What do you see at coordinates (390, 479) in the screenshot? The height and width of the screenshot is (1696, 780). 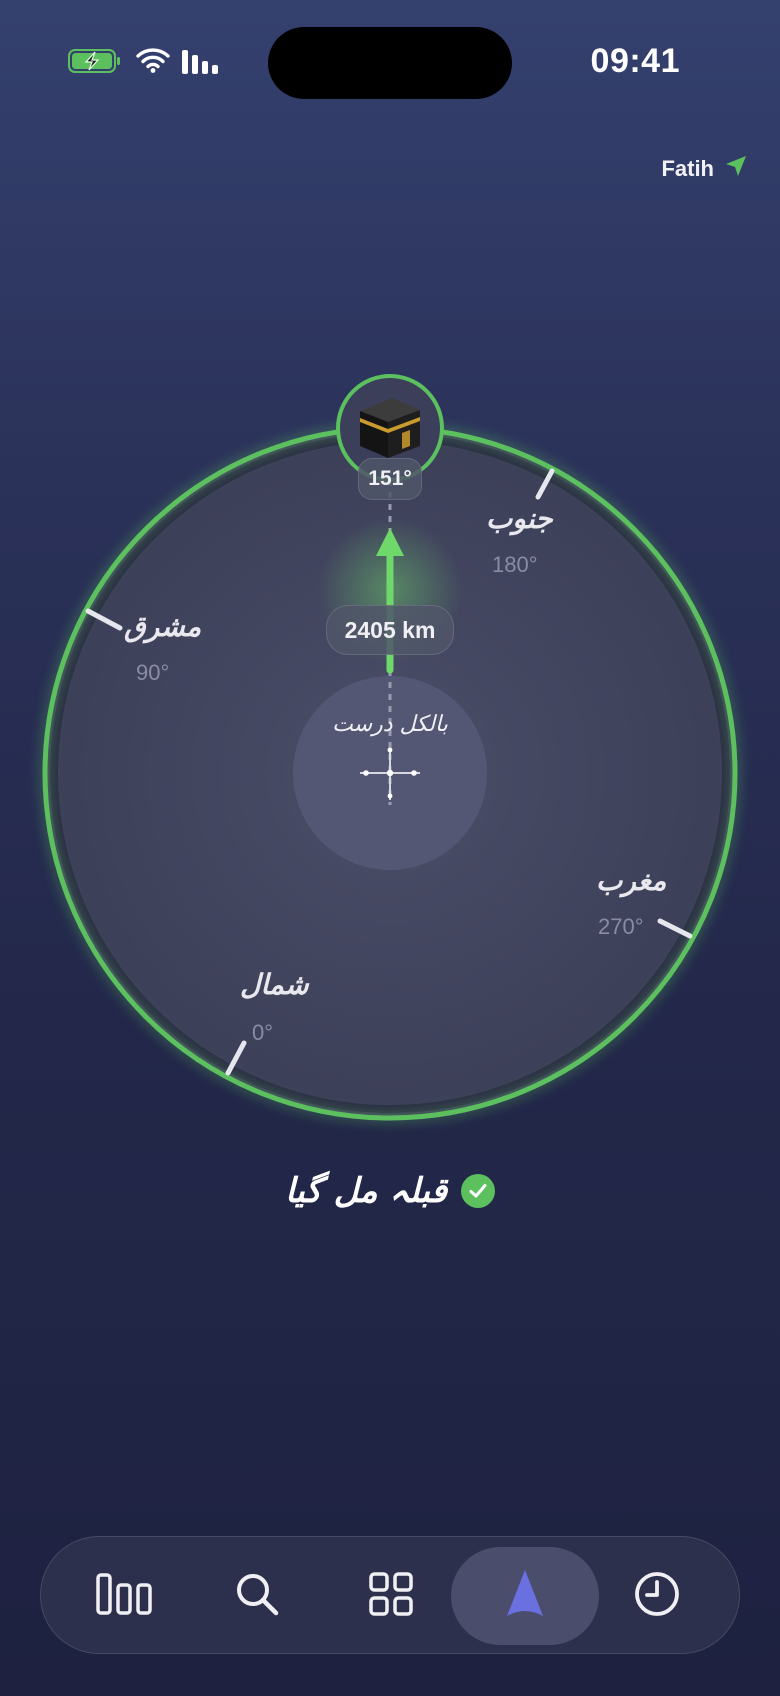 I see `qibla-bearing-badge: 151°` at bounding box center [390, 479].